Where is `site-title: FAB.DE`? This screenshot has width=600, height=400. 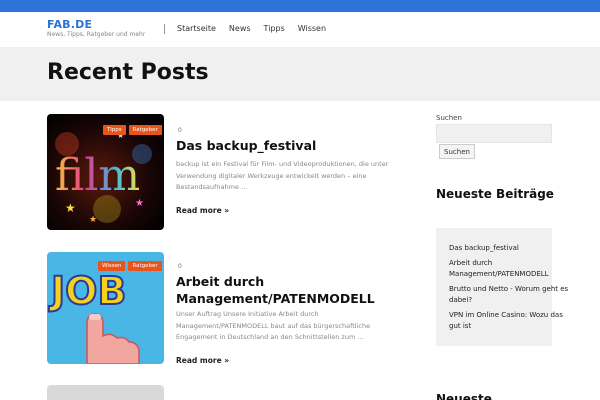
site-title: FAB.DE is located at coordinates (96, 25).